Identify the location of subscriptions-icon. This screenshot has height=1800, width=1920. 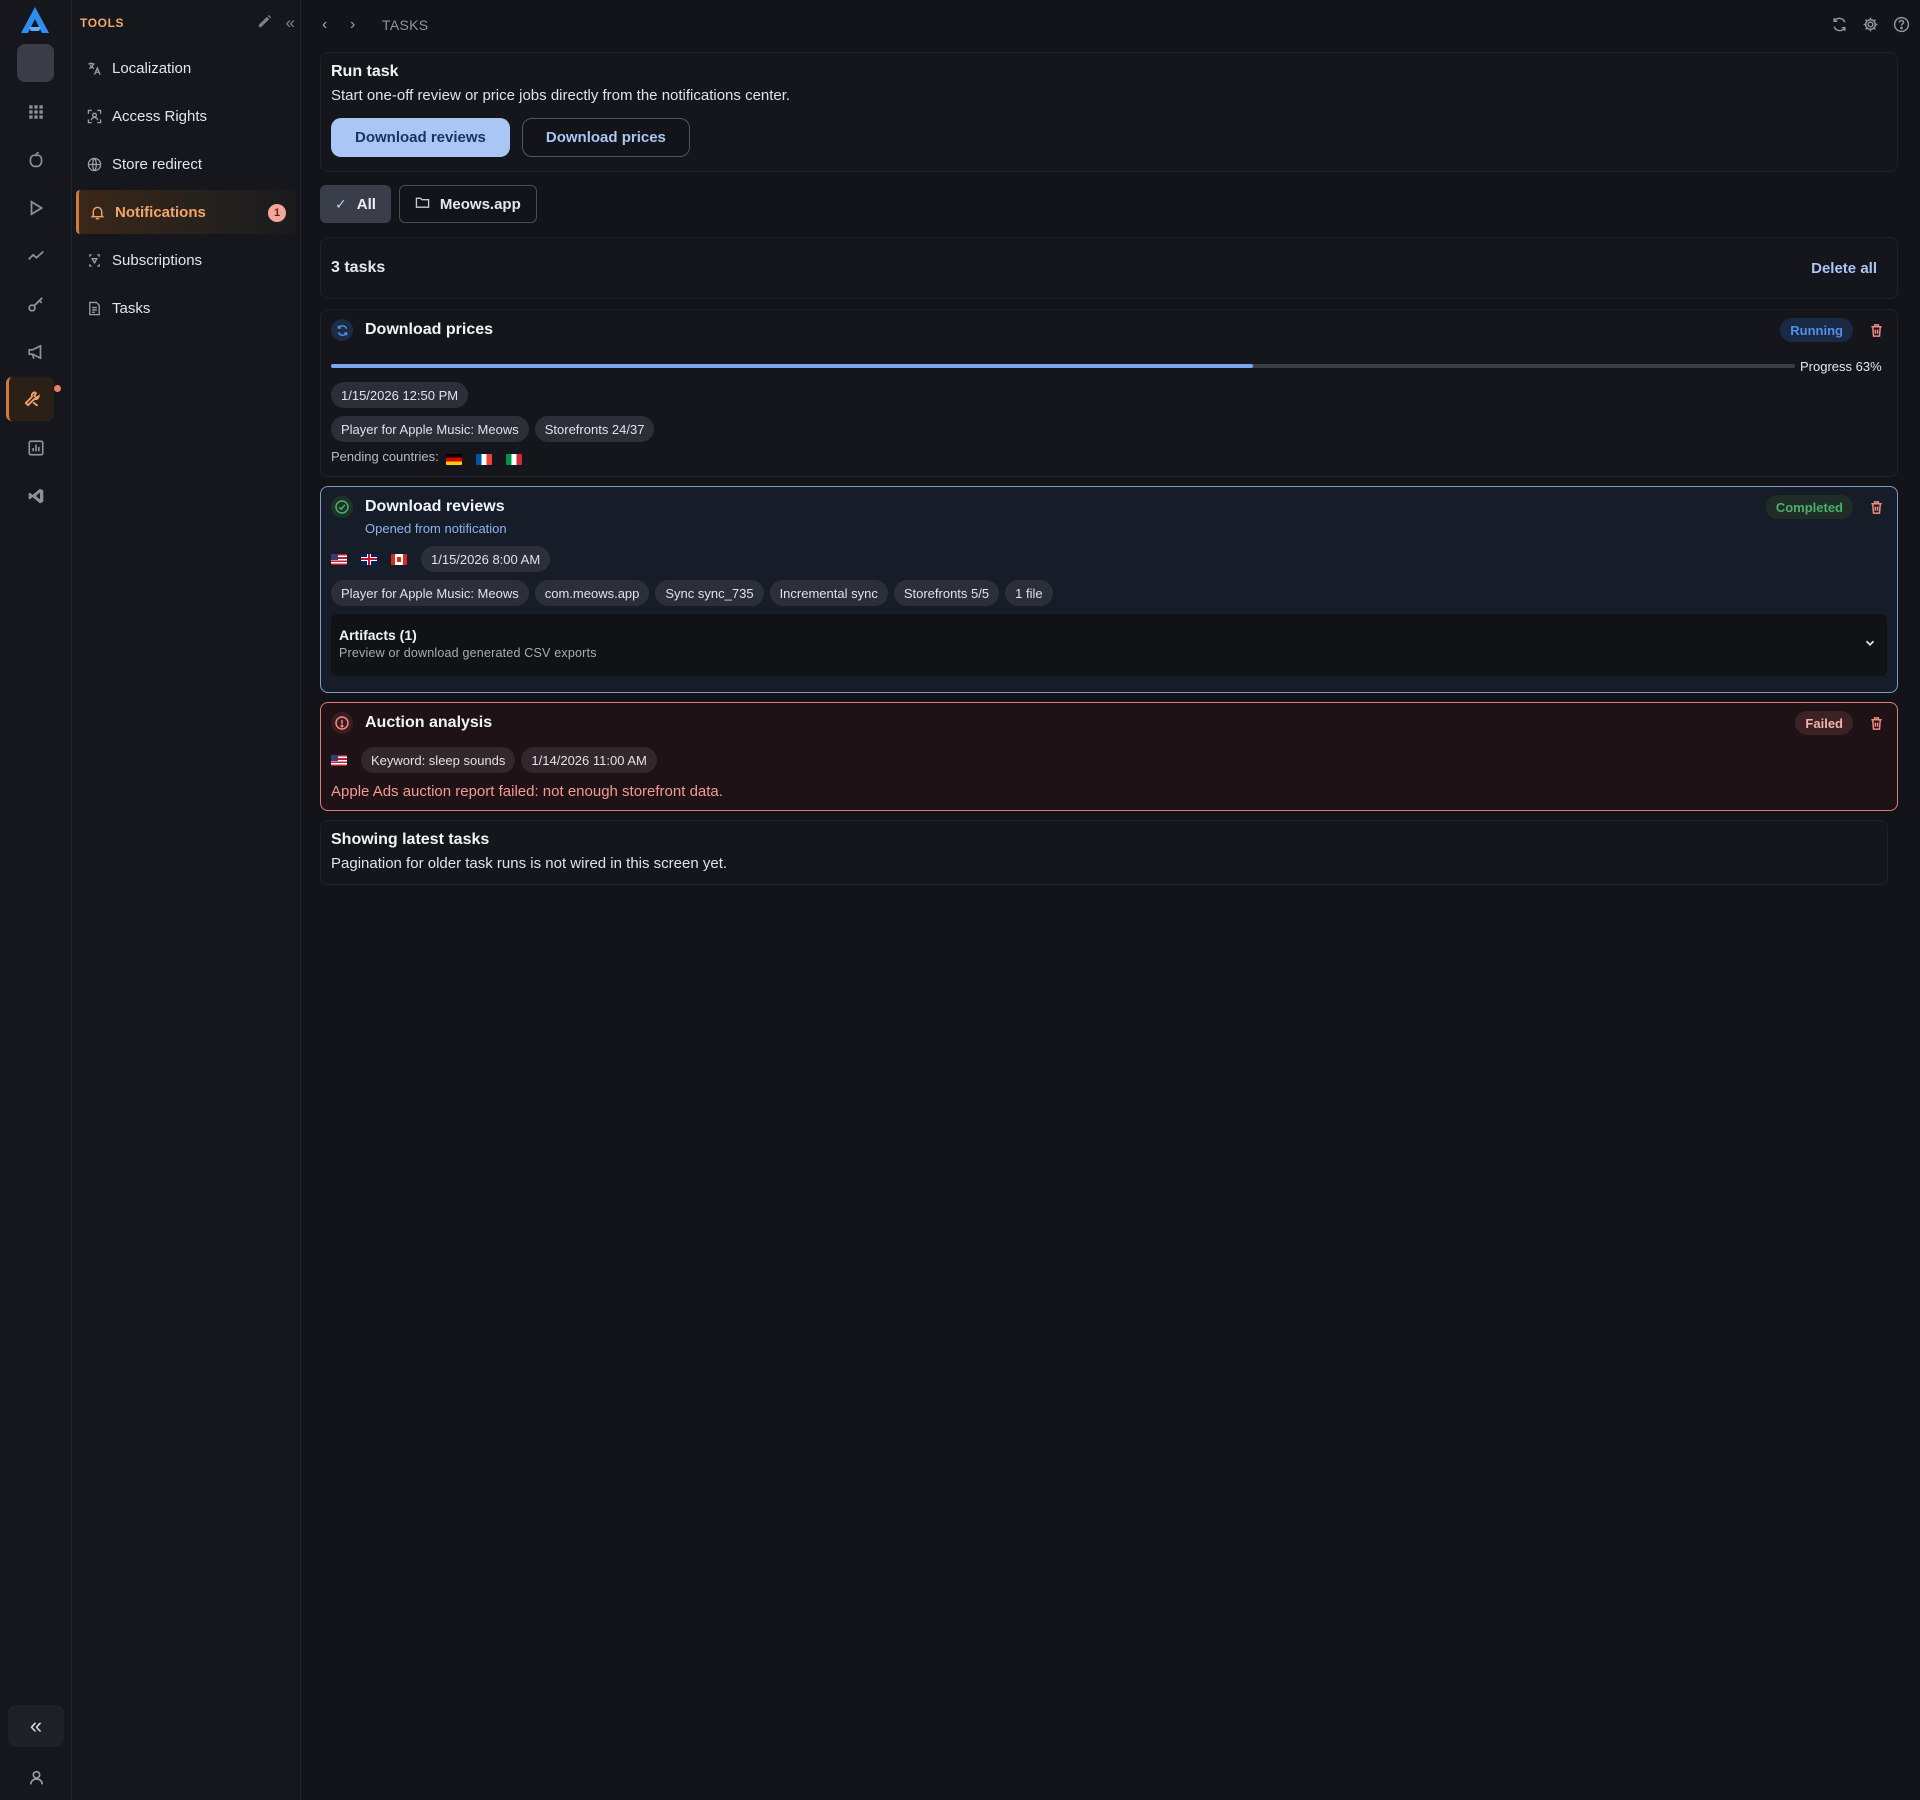
(94, 260).